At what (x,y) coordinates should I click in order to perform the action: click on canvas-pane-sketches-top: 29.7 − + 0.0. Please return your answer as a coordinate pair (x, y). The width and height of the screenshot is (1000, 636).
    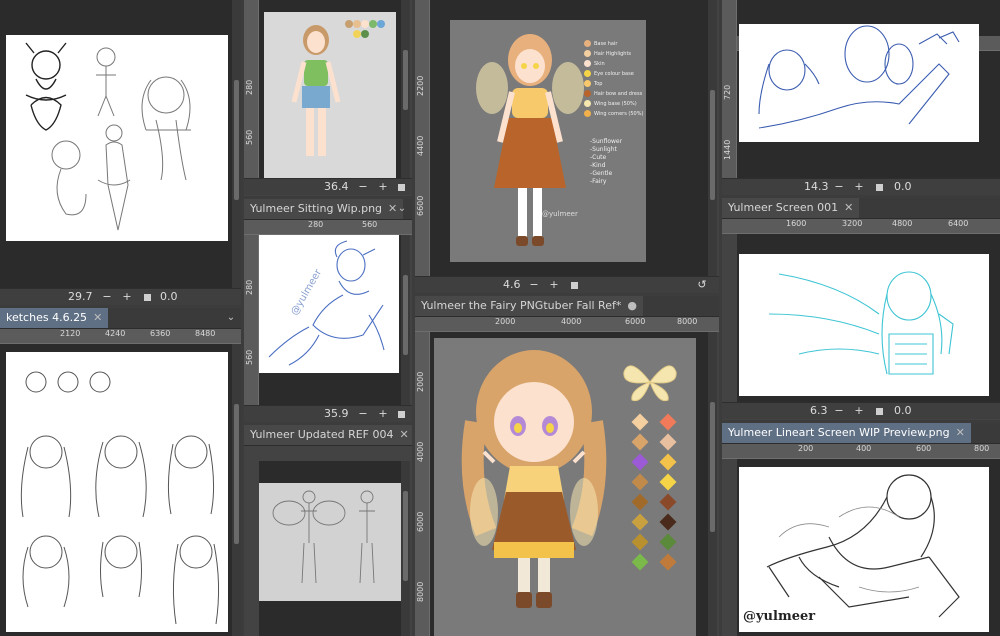
    Looking at the image, I should click on (120, 152).